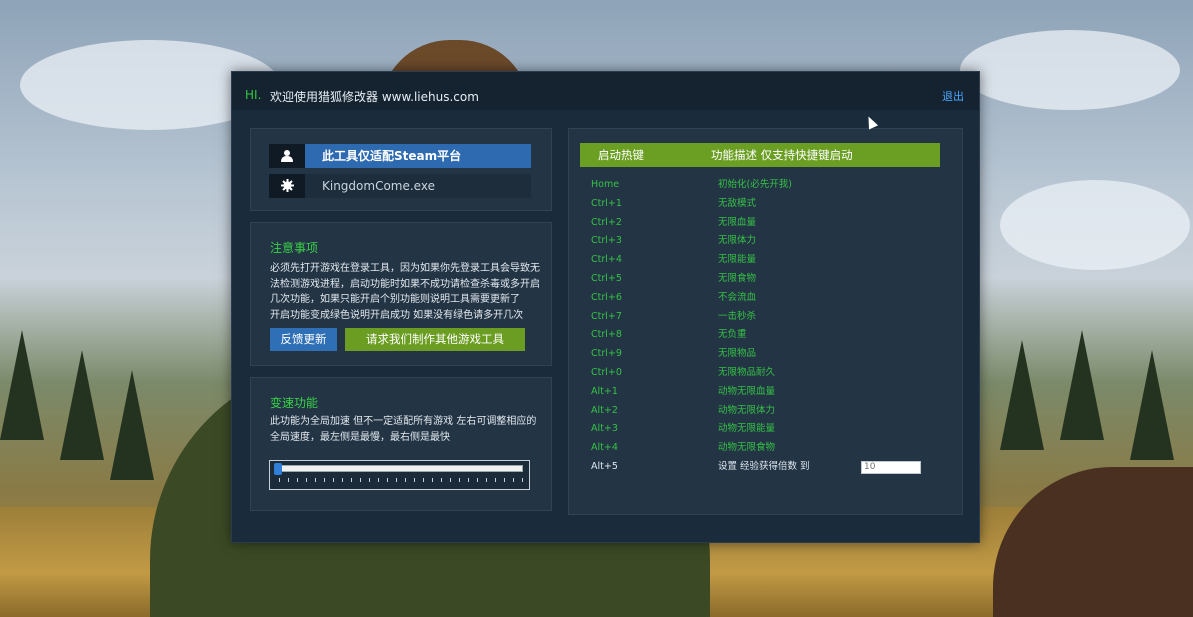 This screenshot has height=617, width=1193. What do you see at coordinates (761, 204) in the screenshot?
I see `hotkey-row: Ctrl+1 无敌模式` at bounding box center [761, 204].